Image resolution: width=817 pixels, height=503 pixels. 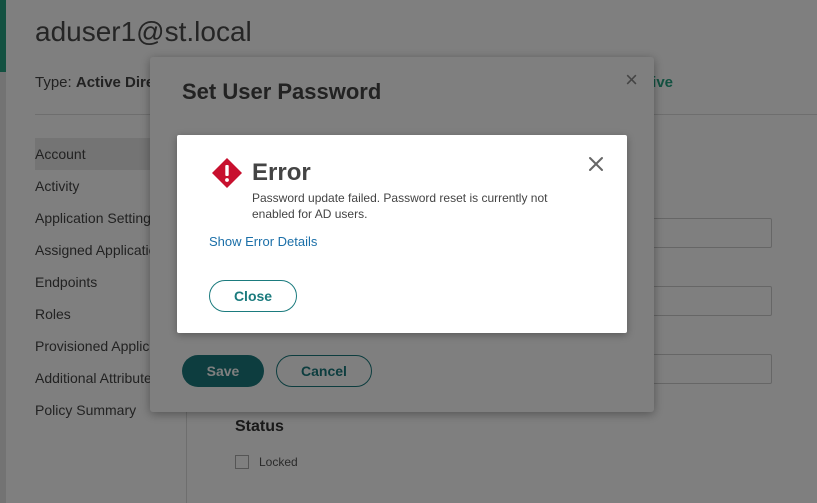 What do you see at coordinates (263, 241) in the screenshot?
I see `show-error-details-link: Show Error Details` at bounding box center [263, 241].